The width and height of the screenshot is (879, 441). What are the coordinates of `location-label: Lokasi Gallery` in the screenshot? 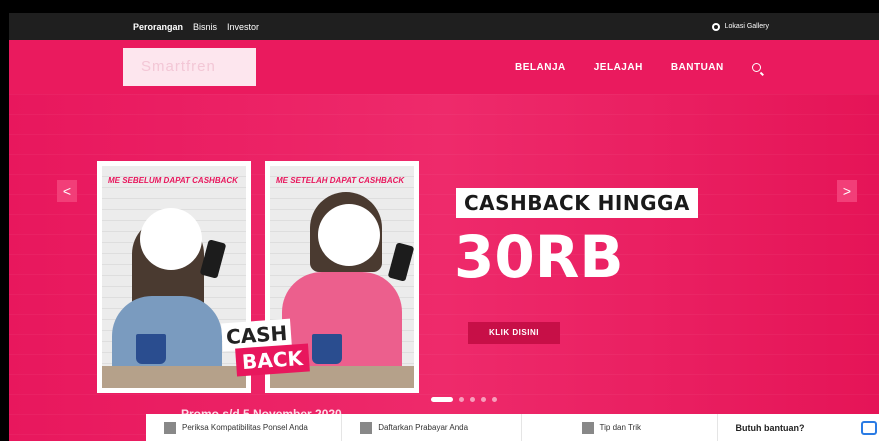 It's located at (746, 26).